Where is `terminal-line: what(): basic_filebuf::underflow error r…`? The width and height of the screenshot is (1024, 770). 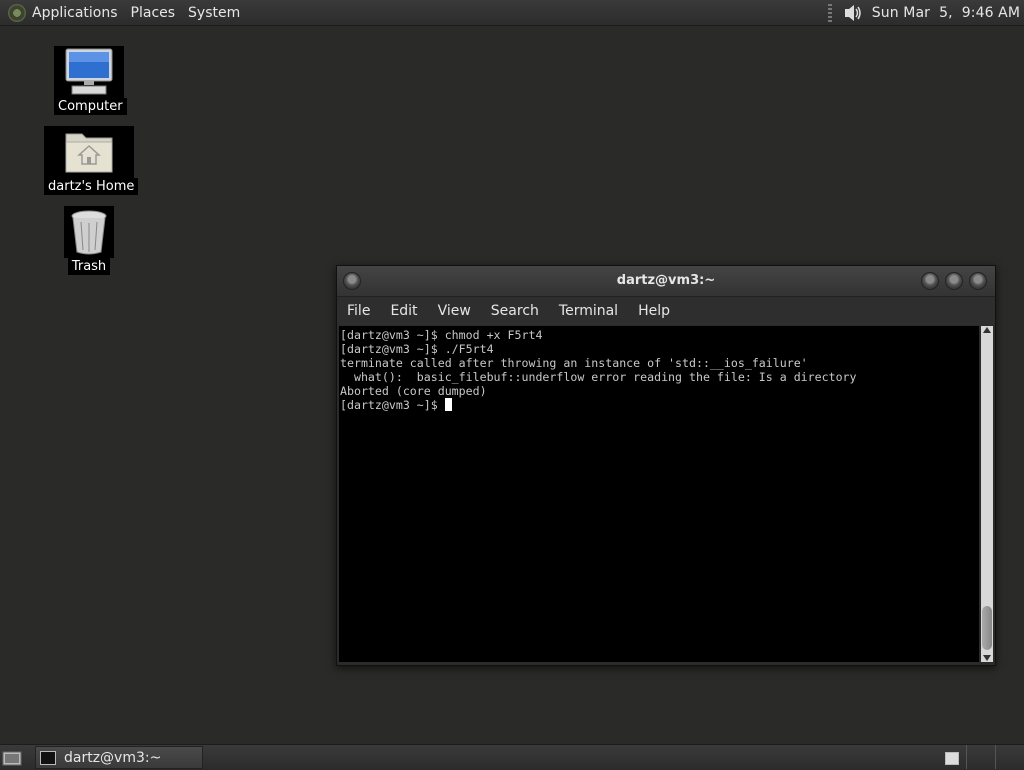
terminal-line: what(): basic_filebuf::underflow error r… is located at coordinates (598, 377).